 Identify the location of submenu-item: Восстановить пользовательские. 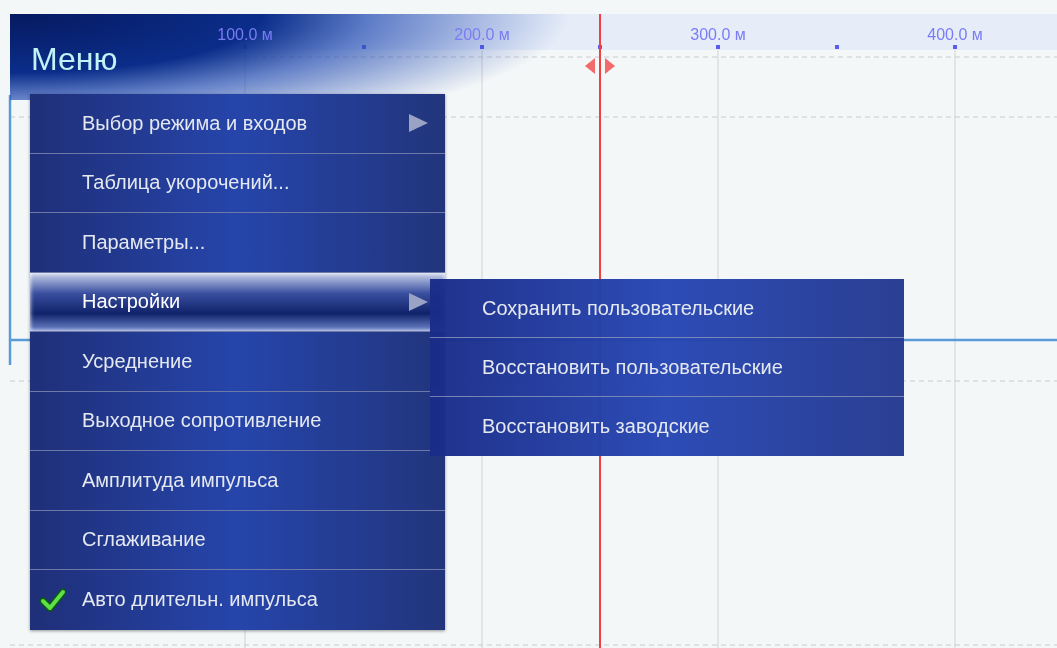
(667, 367).